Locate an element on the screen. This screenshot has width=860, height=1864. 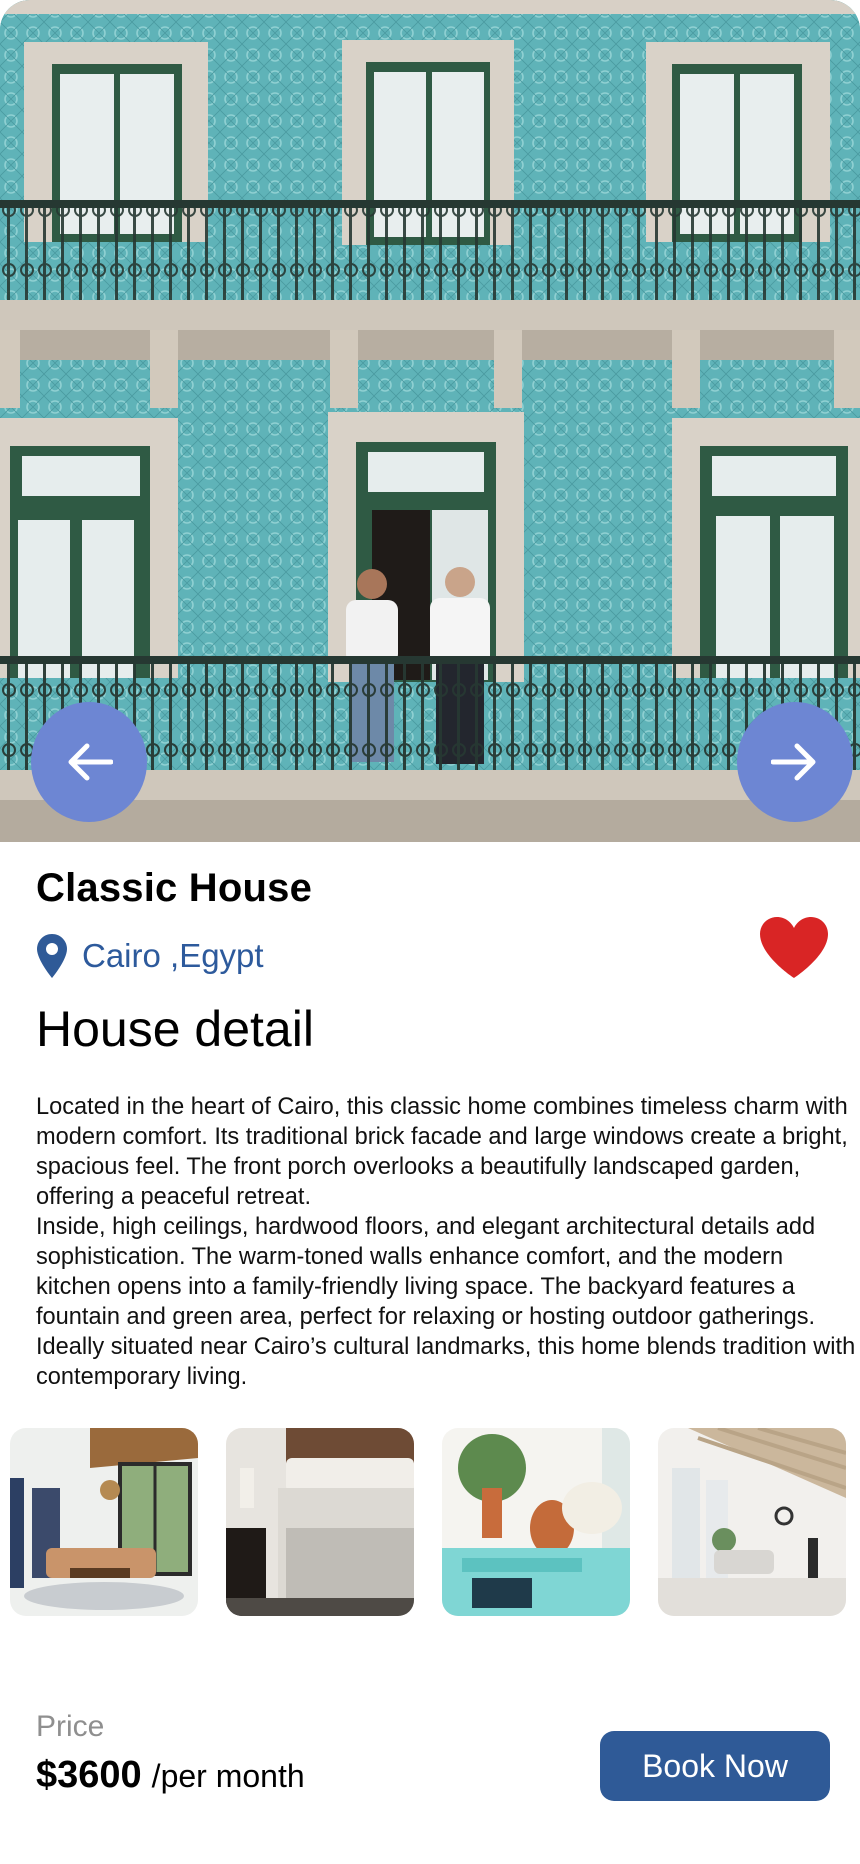
map-pin-icon is located at coordinates (52, 956).